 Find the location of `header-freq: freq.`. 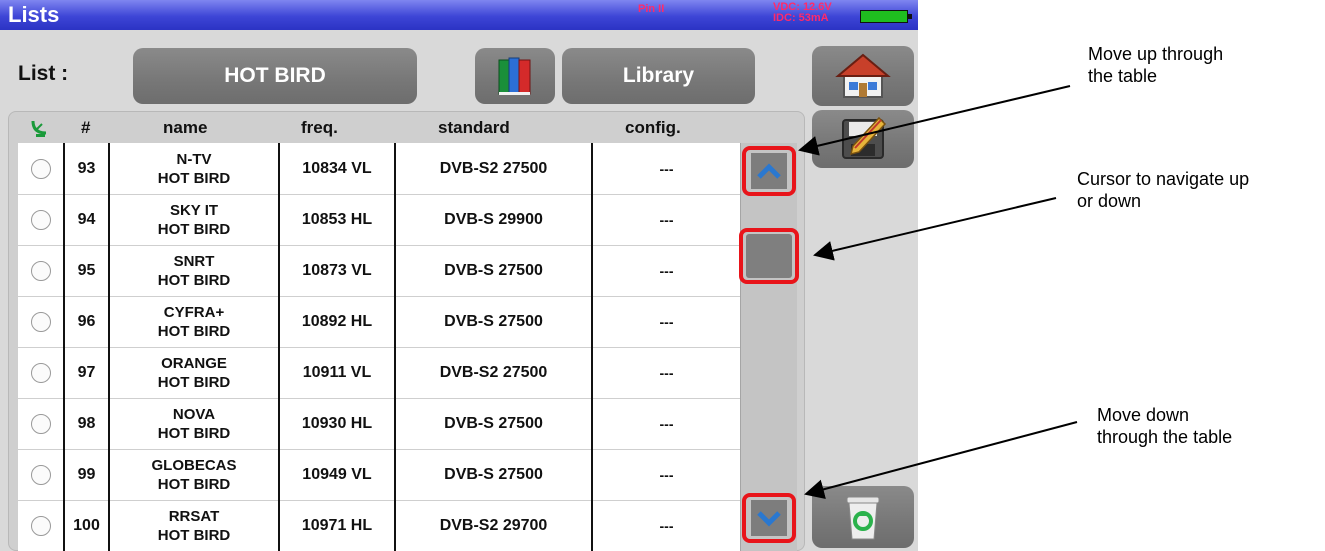

header-freq: freq. is located at coordinates (319, 127).